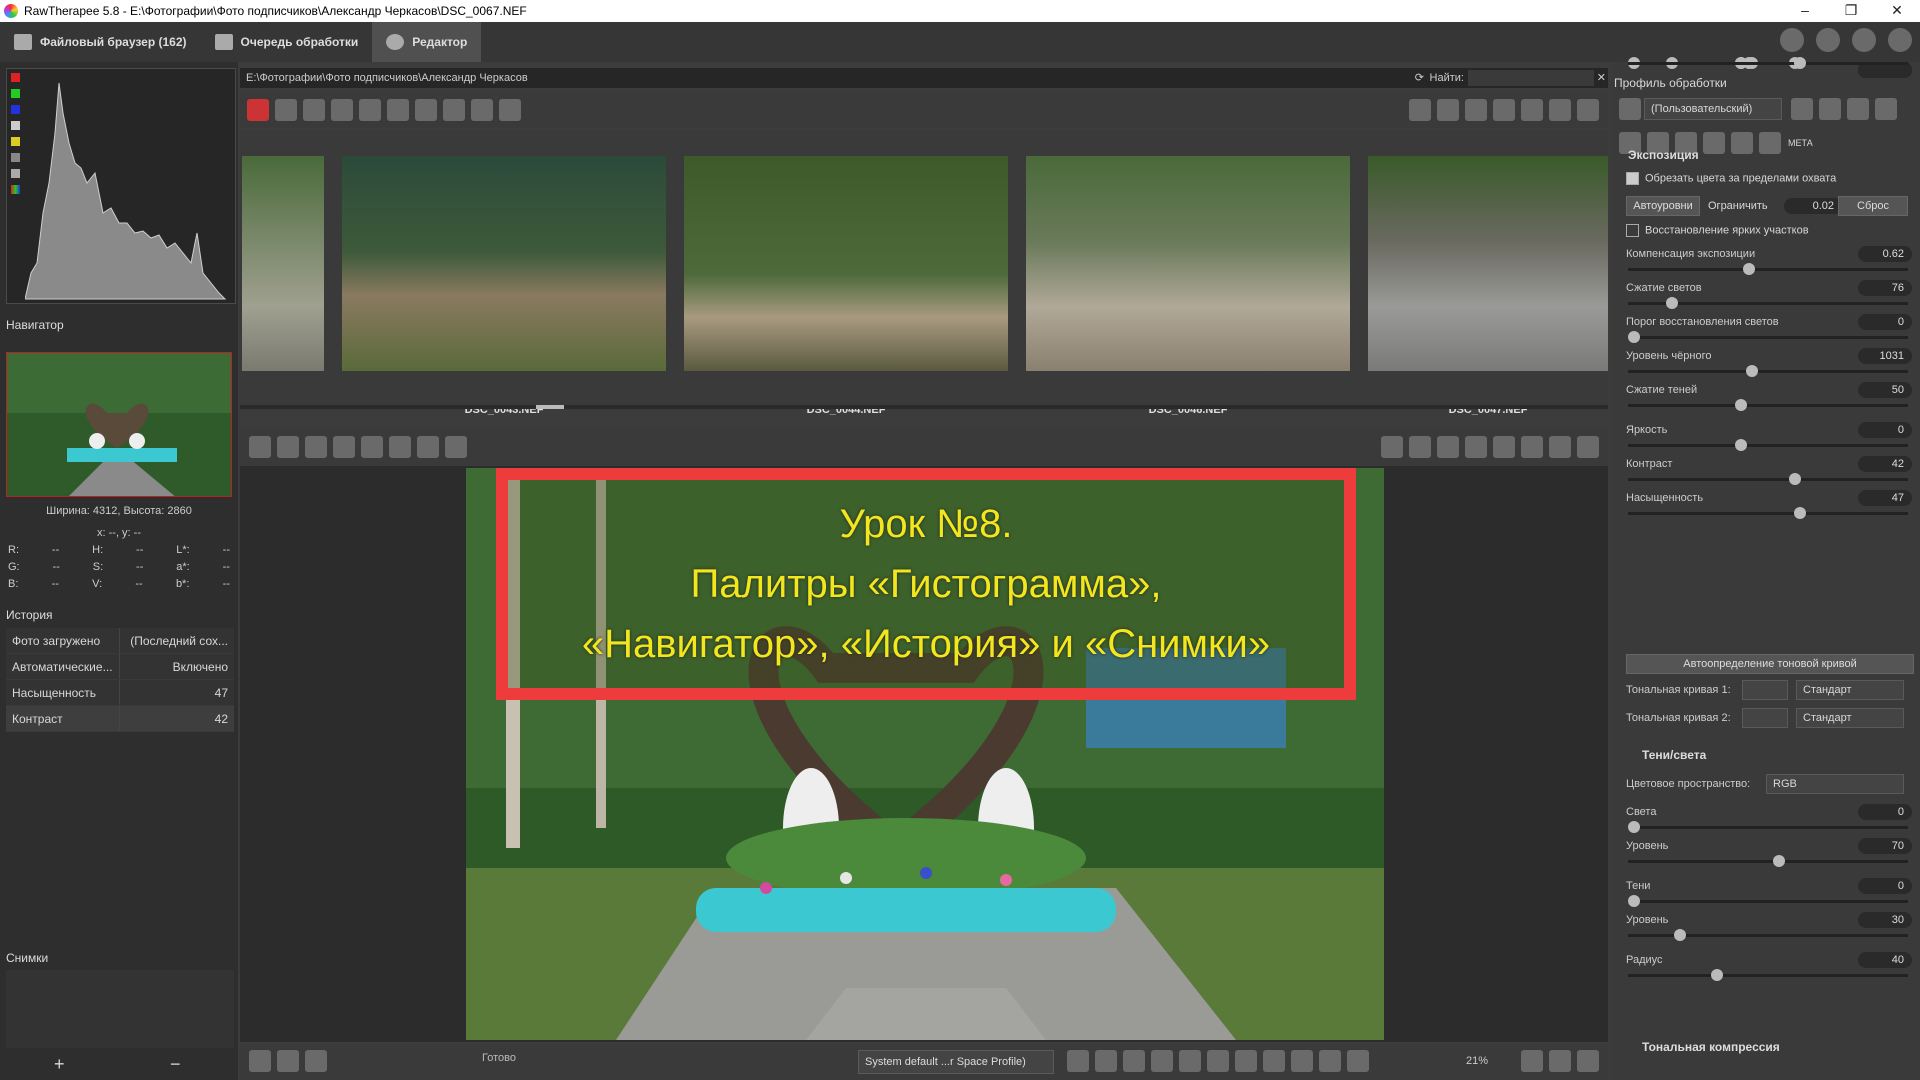 Image resolution: width=1920 pixels, height=1080 pixels. Describe the element at coordinates (400, 447) in the screenshot. I see `color-picker-icon` at that location.